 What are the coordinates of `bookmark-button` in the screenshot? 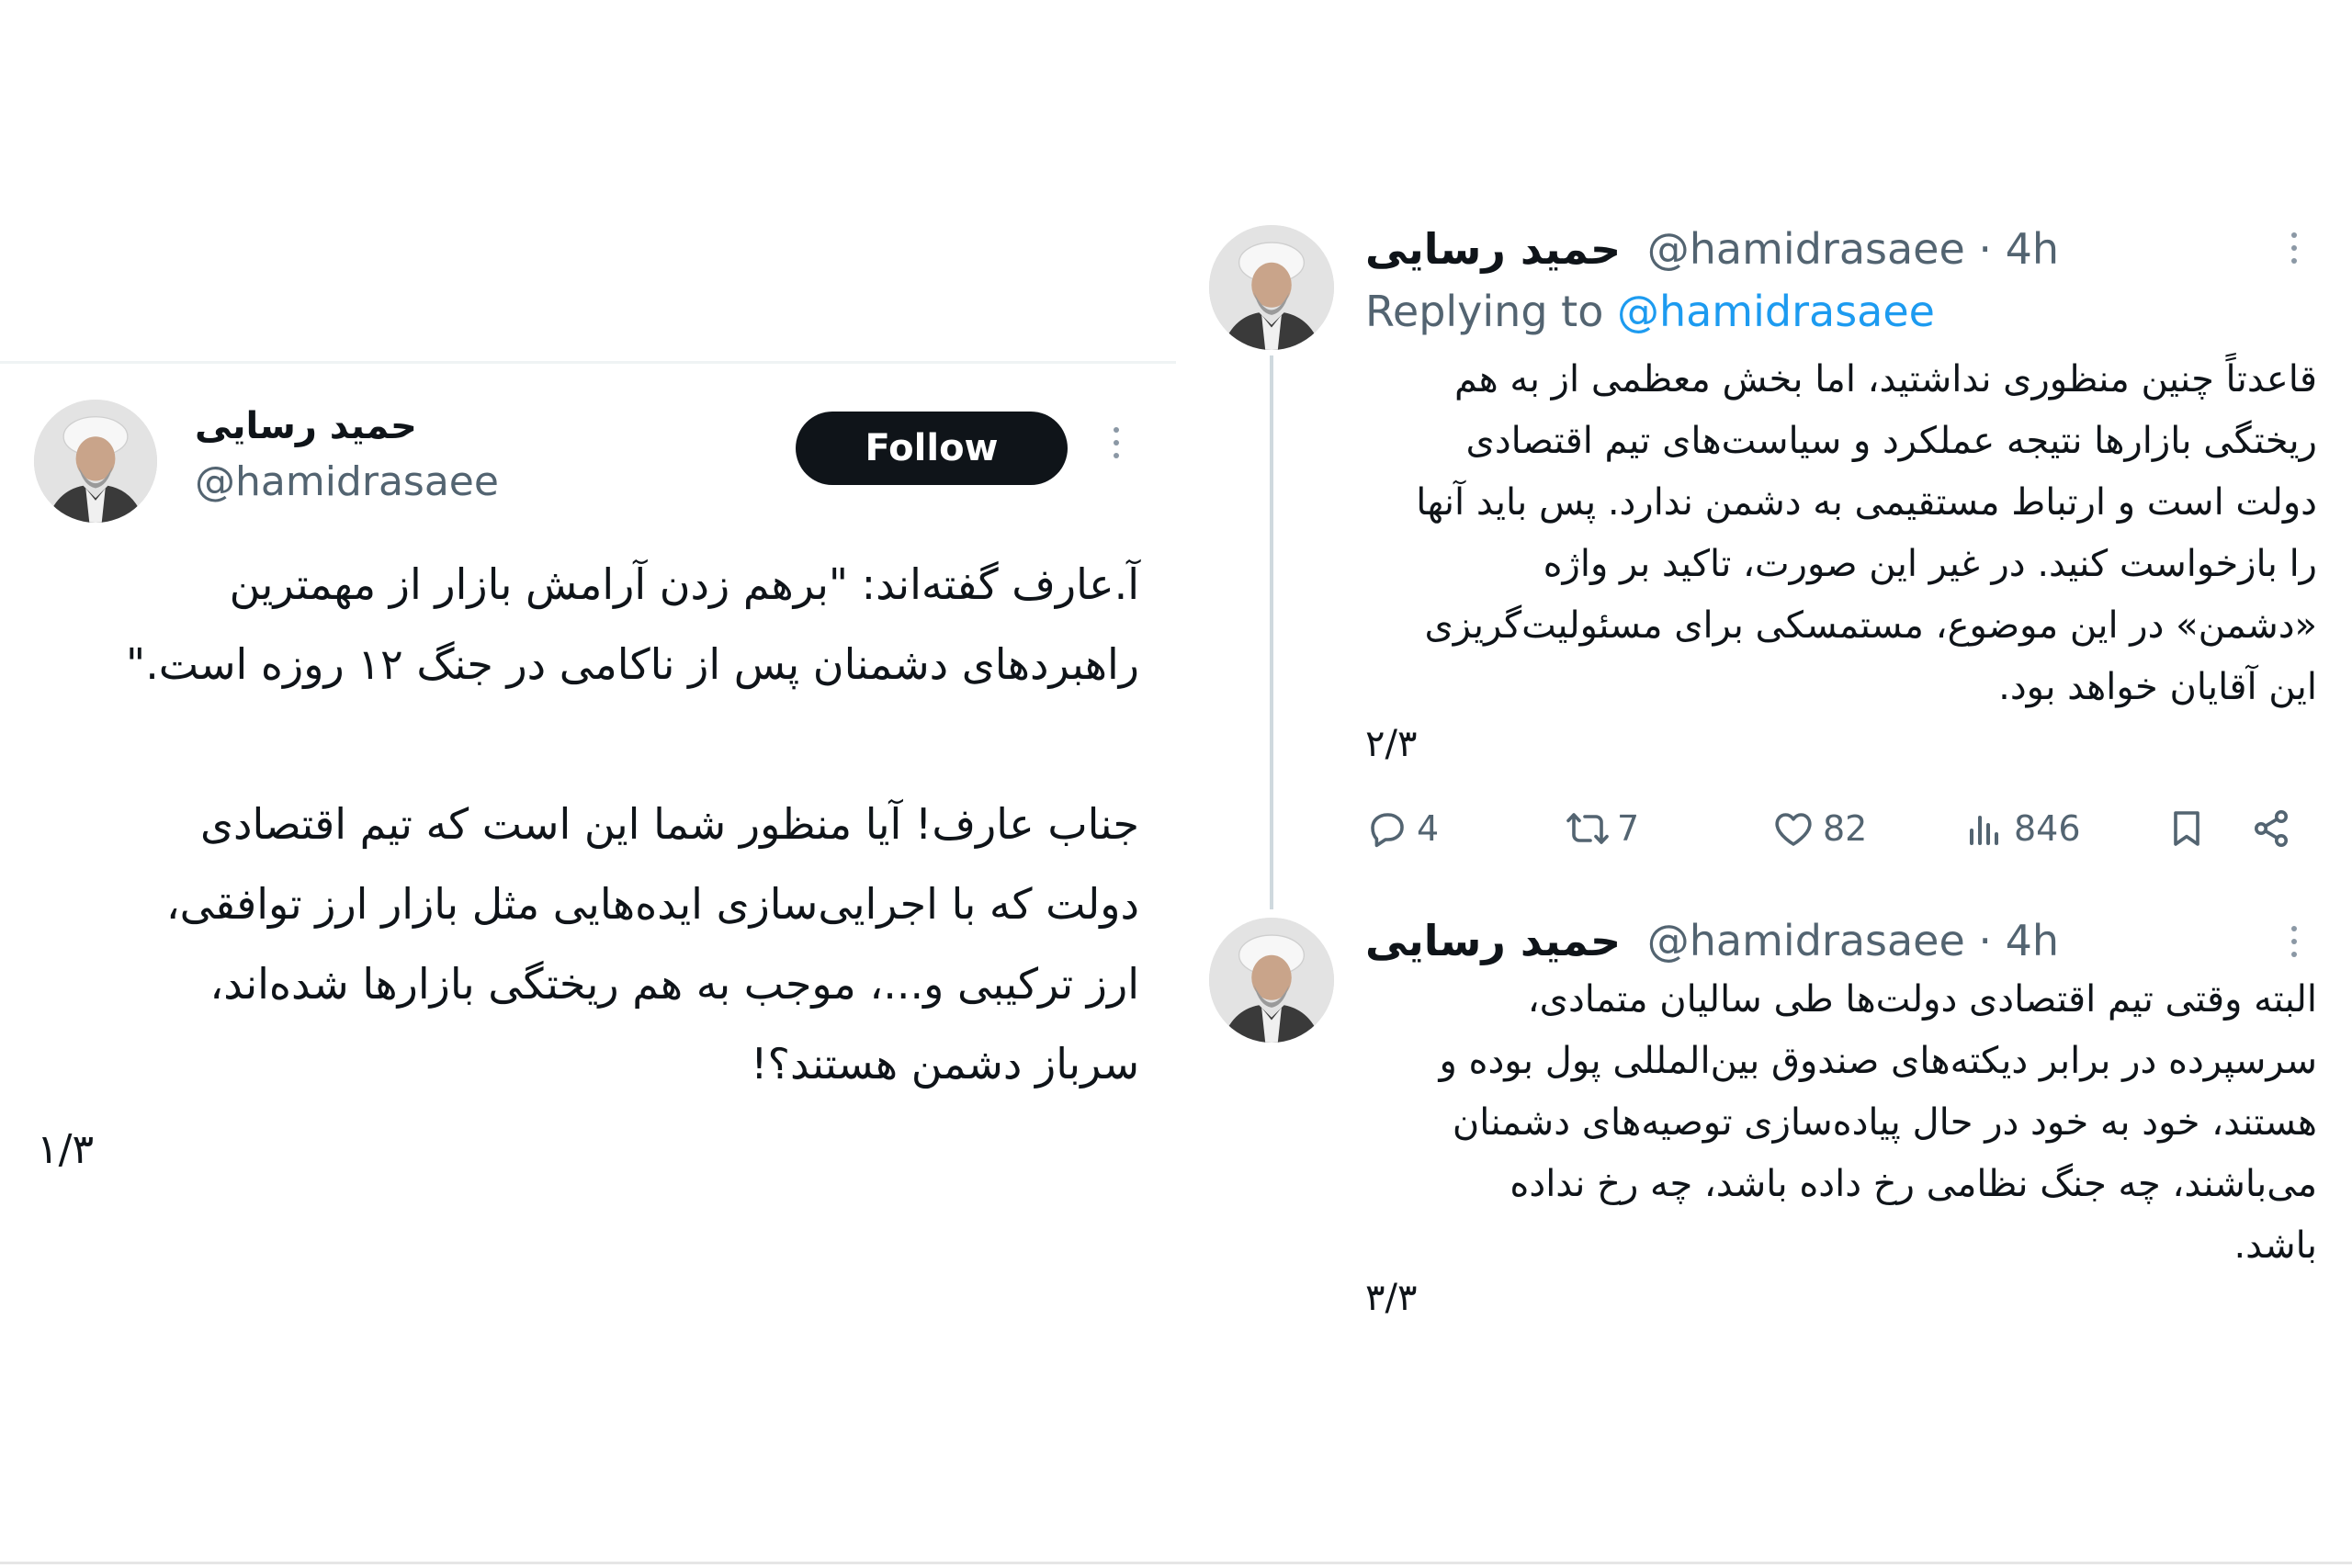 It's located at (2187, 829).